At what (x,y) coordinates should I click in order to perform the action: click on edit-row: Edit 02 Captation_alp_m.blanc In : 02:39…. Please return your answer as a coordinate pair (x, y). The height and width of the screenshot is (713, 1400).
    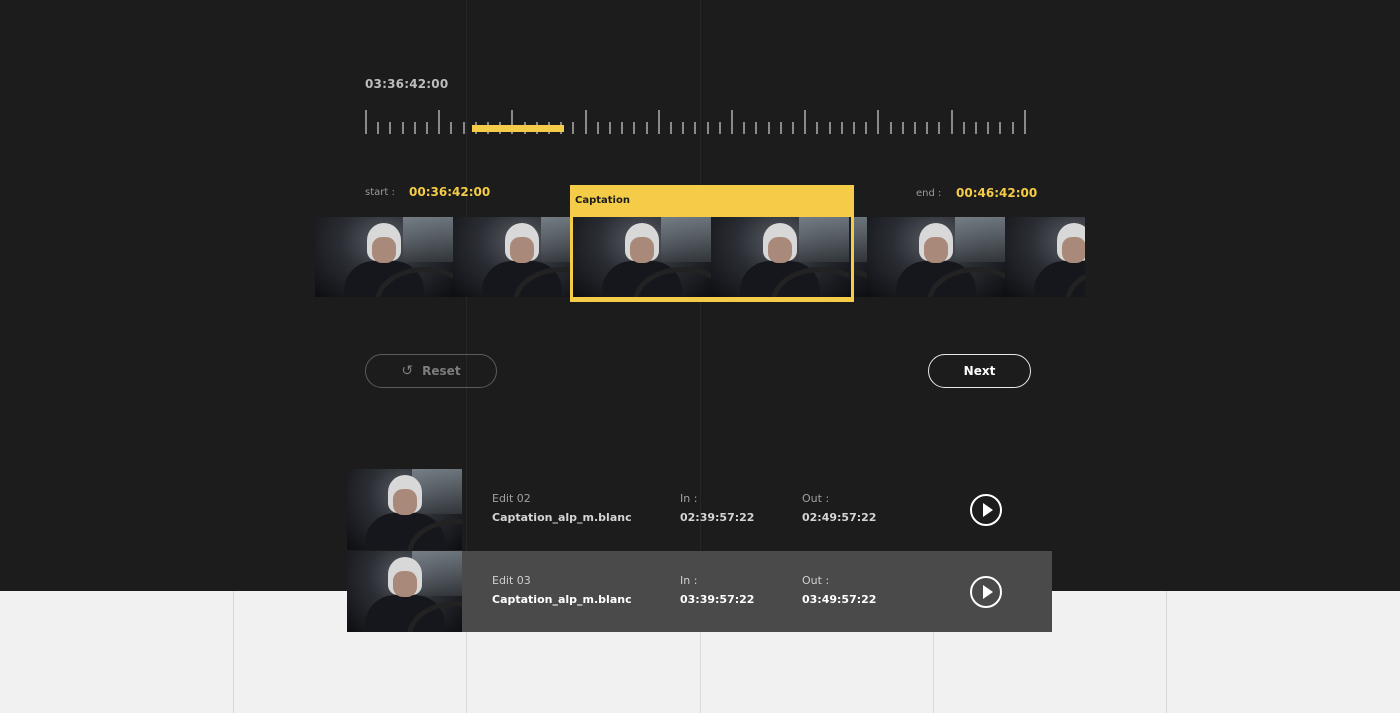
    Looking at the image, I should click on (699, 509).